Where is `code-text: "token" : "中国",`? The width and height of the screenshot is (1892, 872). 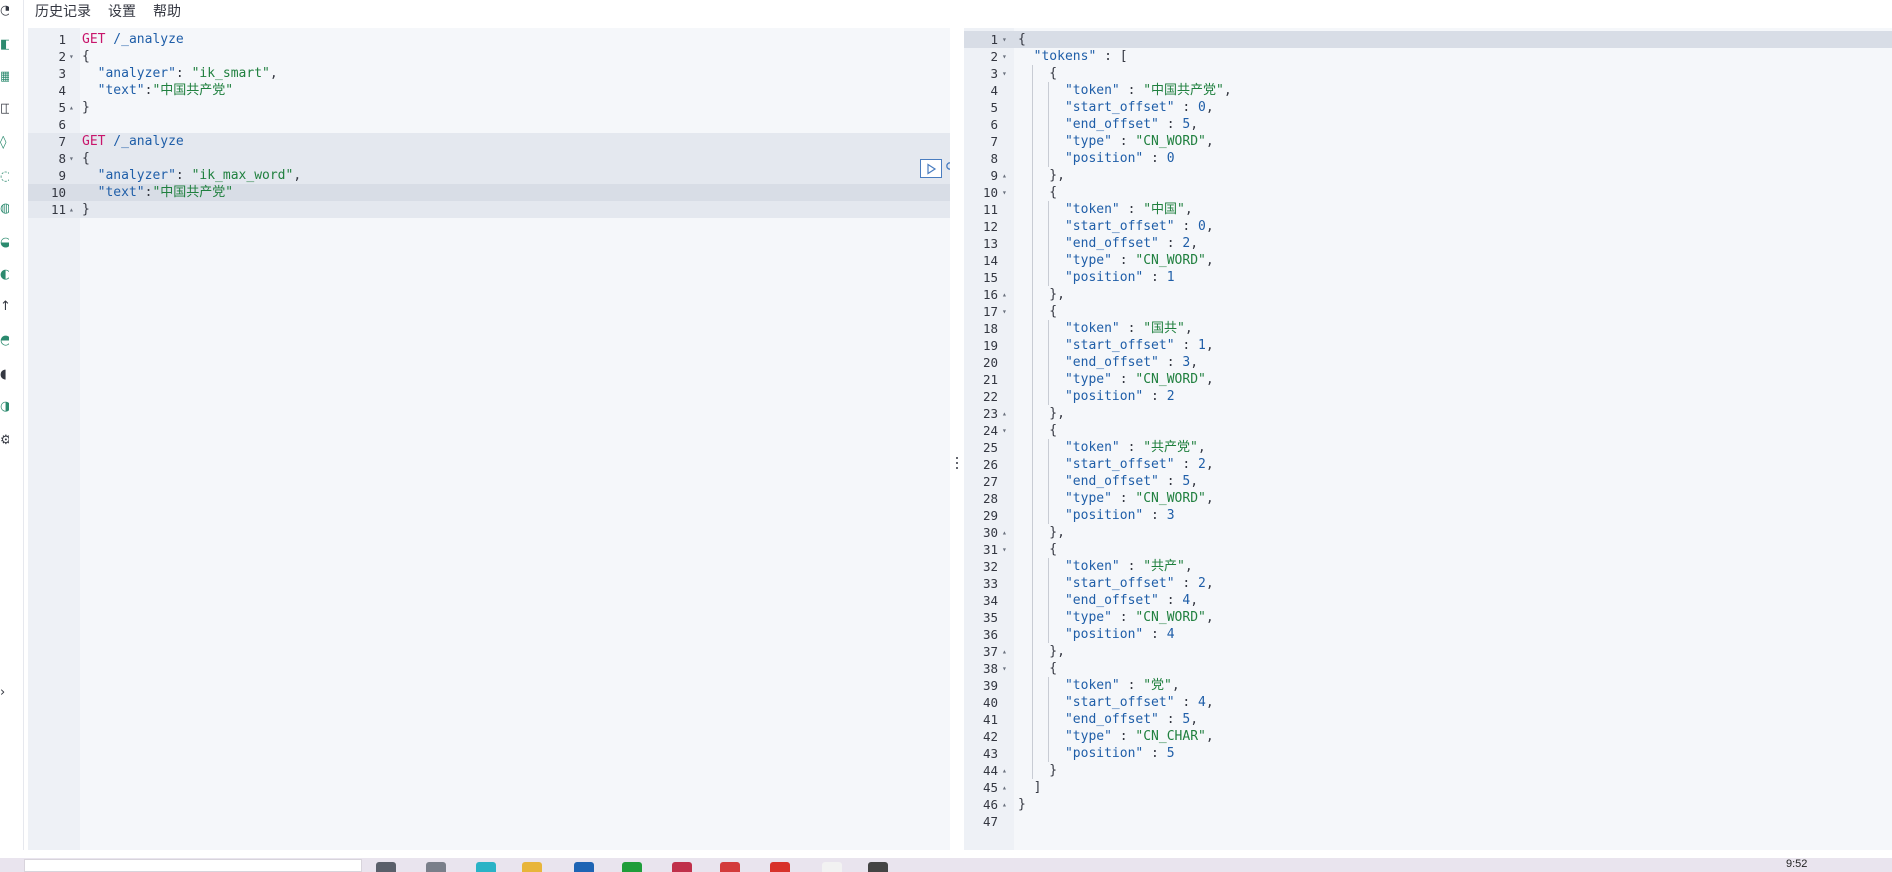 code-text: "token" : "中国", is located at coordinates (1105, 209).